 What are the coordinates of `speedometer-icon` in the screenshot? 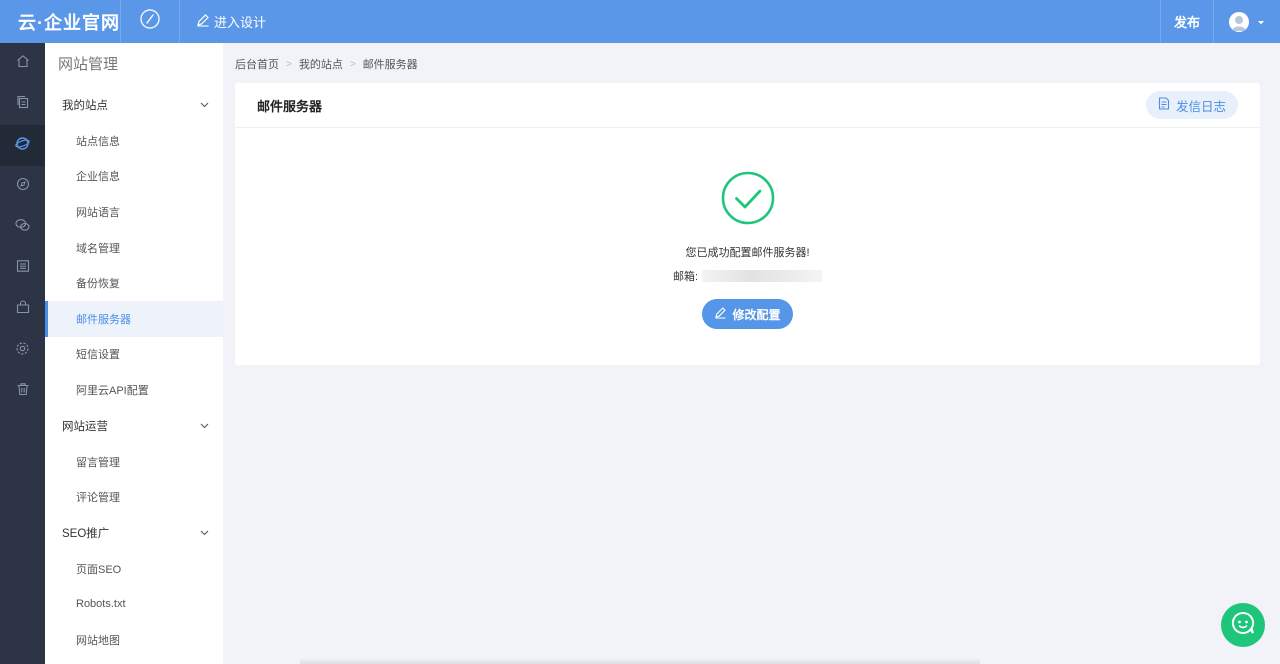 It's located at (150, 21).